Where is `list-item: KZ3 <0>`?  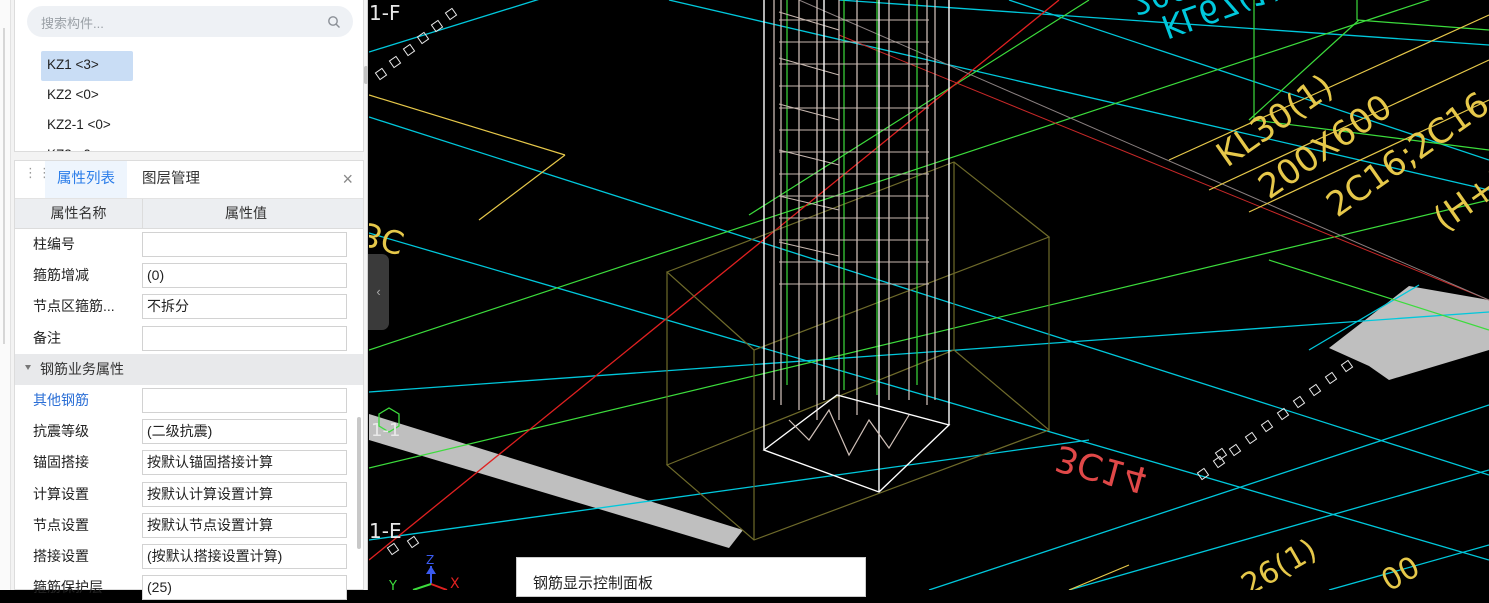
list-item: KZ3 <0> is located at coordinates (83, 146).